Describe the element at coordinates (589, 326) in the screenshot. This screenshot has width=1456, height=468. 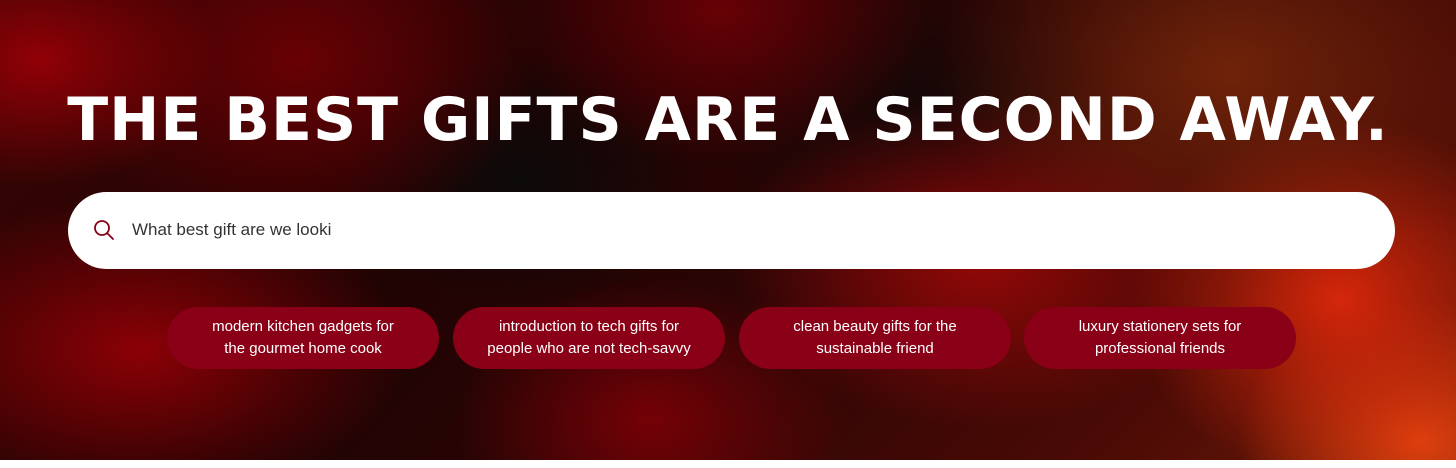
I see `suggestion-chip-line: introduction to tech gifts for` at that location.